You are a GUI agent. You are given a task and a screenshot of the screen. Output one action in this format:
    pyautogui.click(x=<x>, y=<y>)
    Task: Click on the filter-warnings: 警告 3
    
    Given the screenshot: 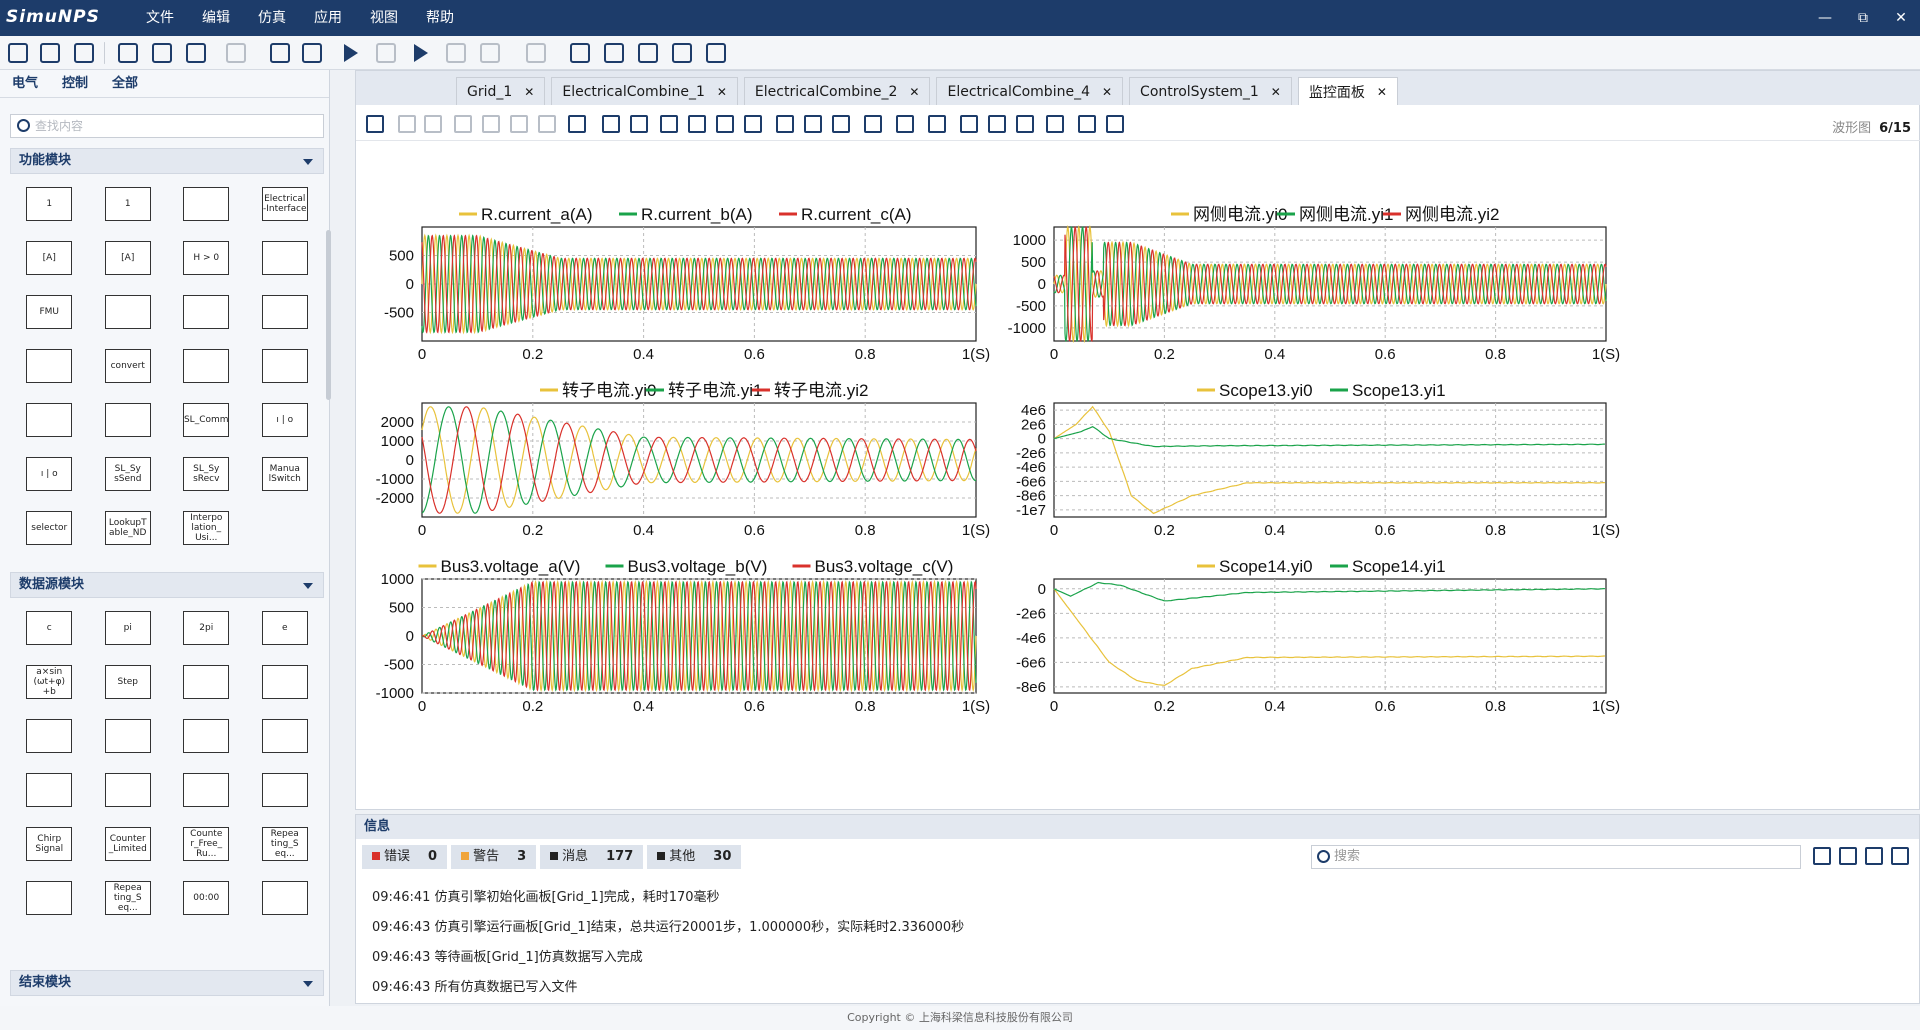 What is the action you would take?
    pyautogui.click(x=494, y=857)
    